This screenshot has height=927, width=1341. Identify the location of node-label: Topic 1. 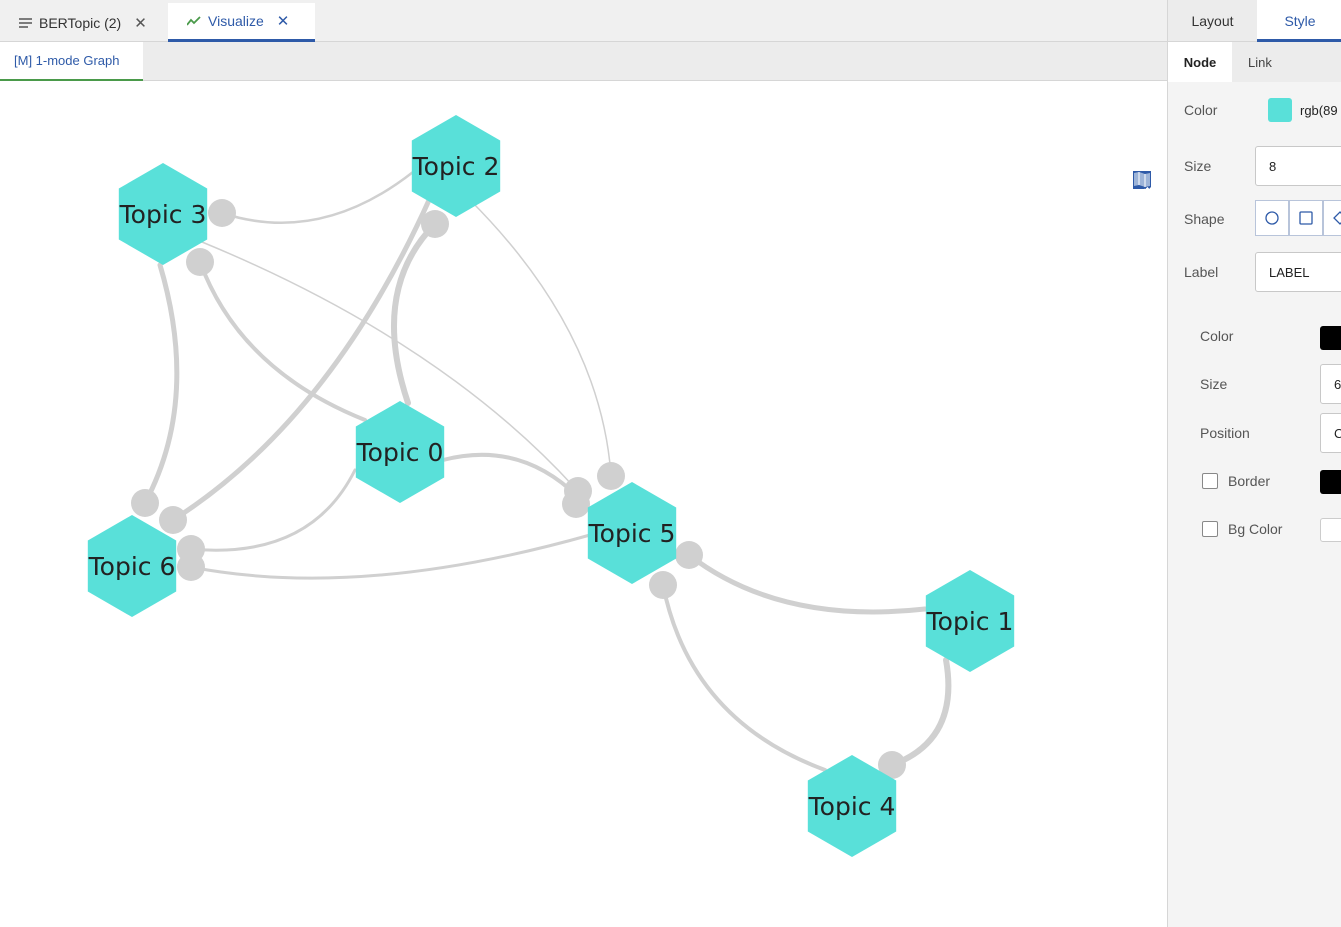
(970, 621).